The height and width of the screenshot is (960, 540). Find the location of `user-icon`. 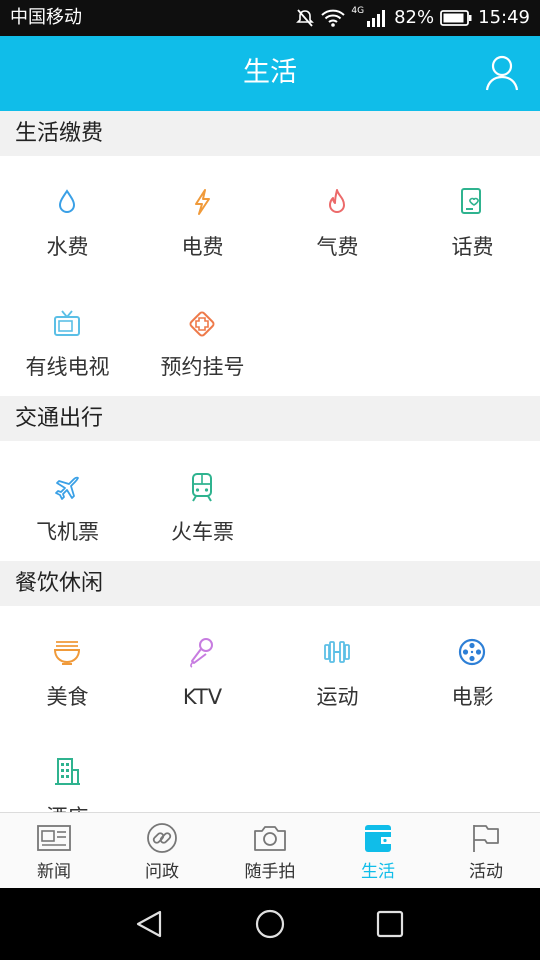

user-icon is located at coordinates (502, 73).